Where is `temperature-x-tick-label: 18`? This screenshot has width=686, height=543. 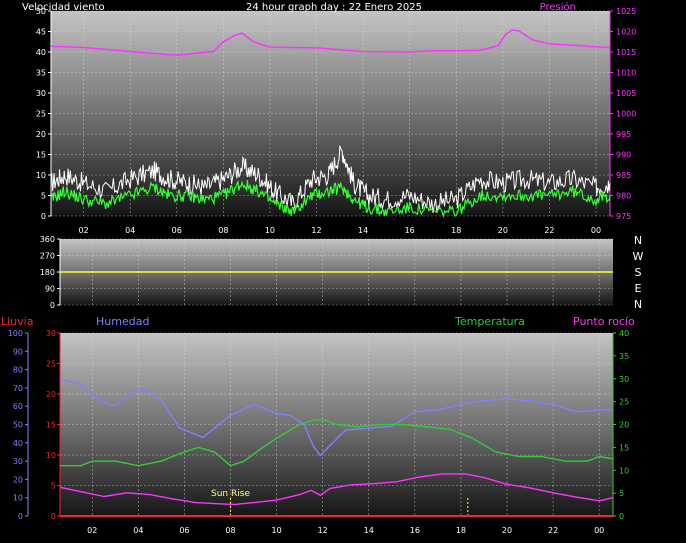
temperature-x-tick-label: 18 is located at coordinates (461, 530).